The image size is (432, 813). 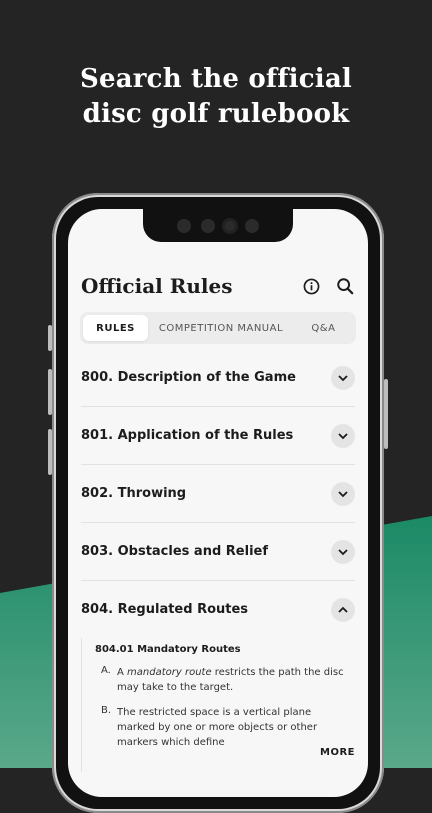 What do you see at coordinates (218, 225) in the screenshot?
I see `phone-notch` at bounding box center [218, 225].